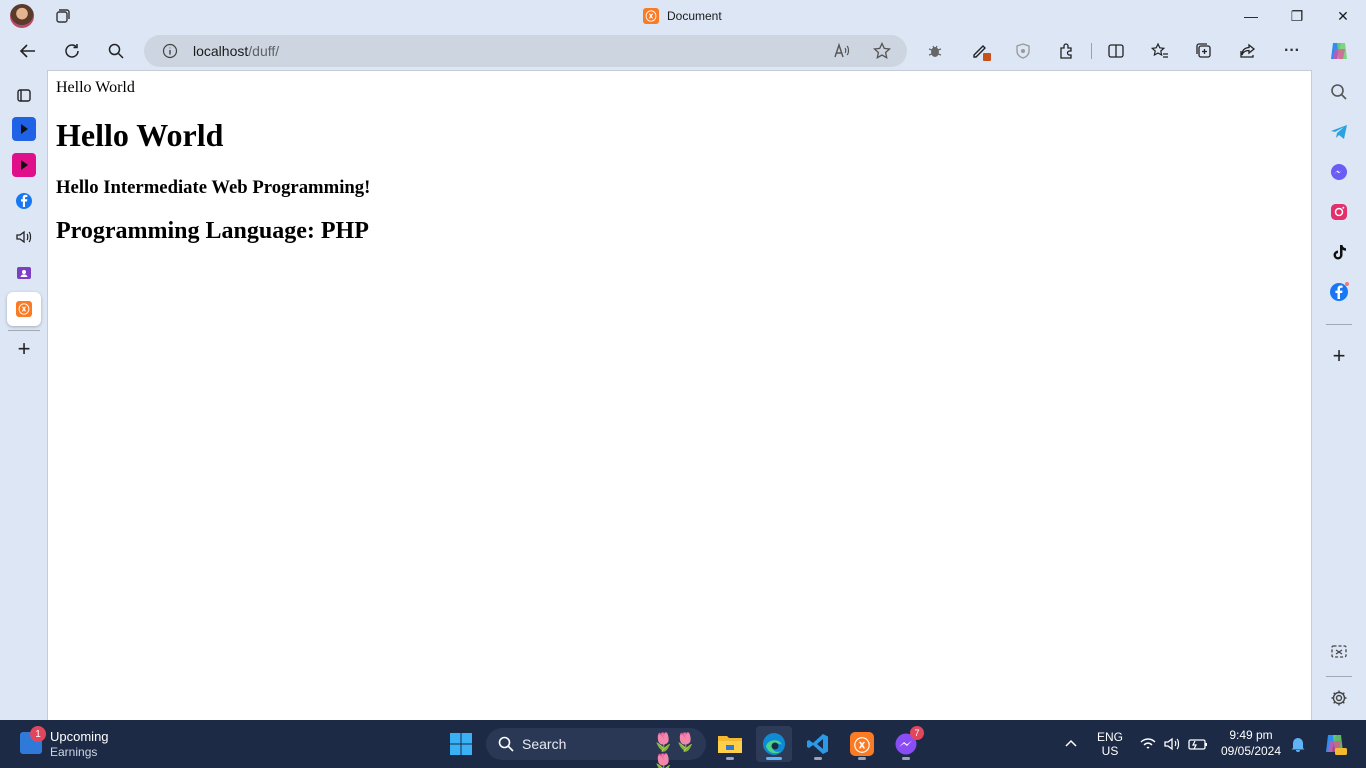 The image size is (1366, 768). I want to click on more-icon: ···, so click(1292, 50).